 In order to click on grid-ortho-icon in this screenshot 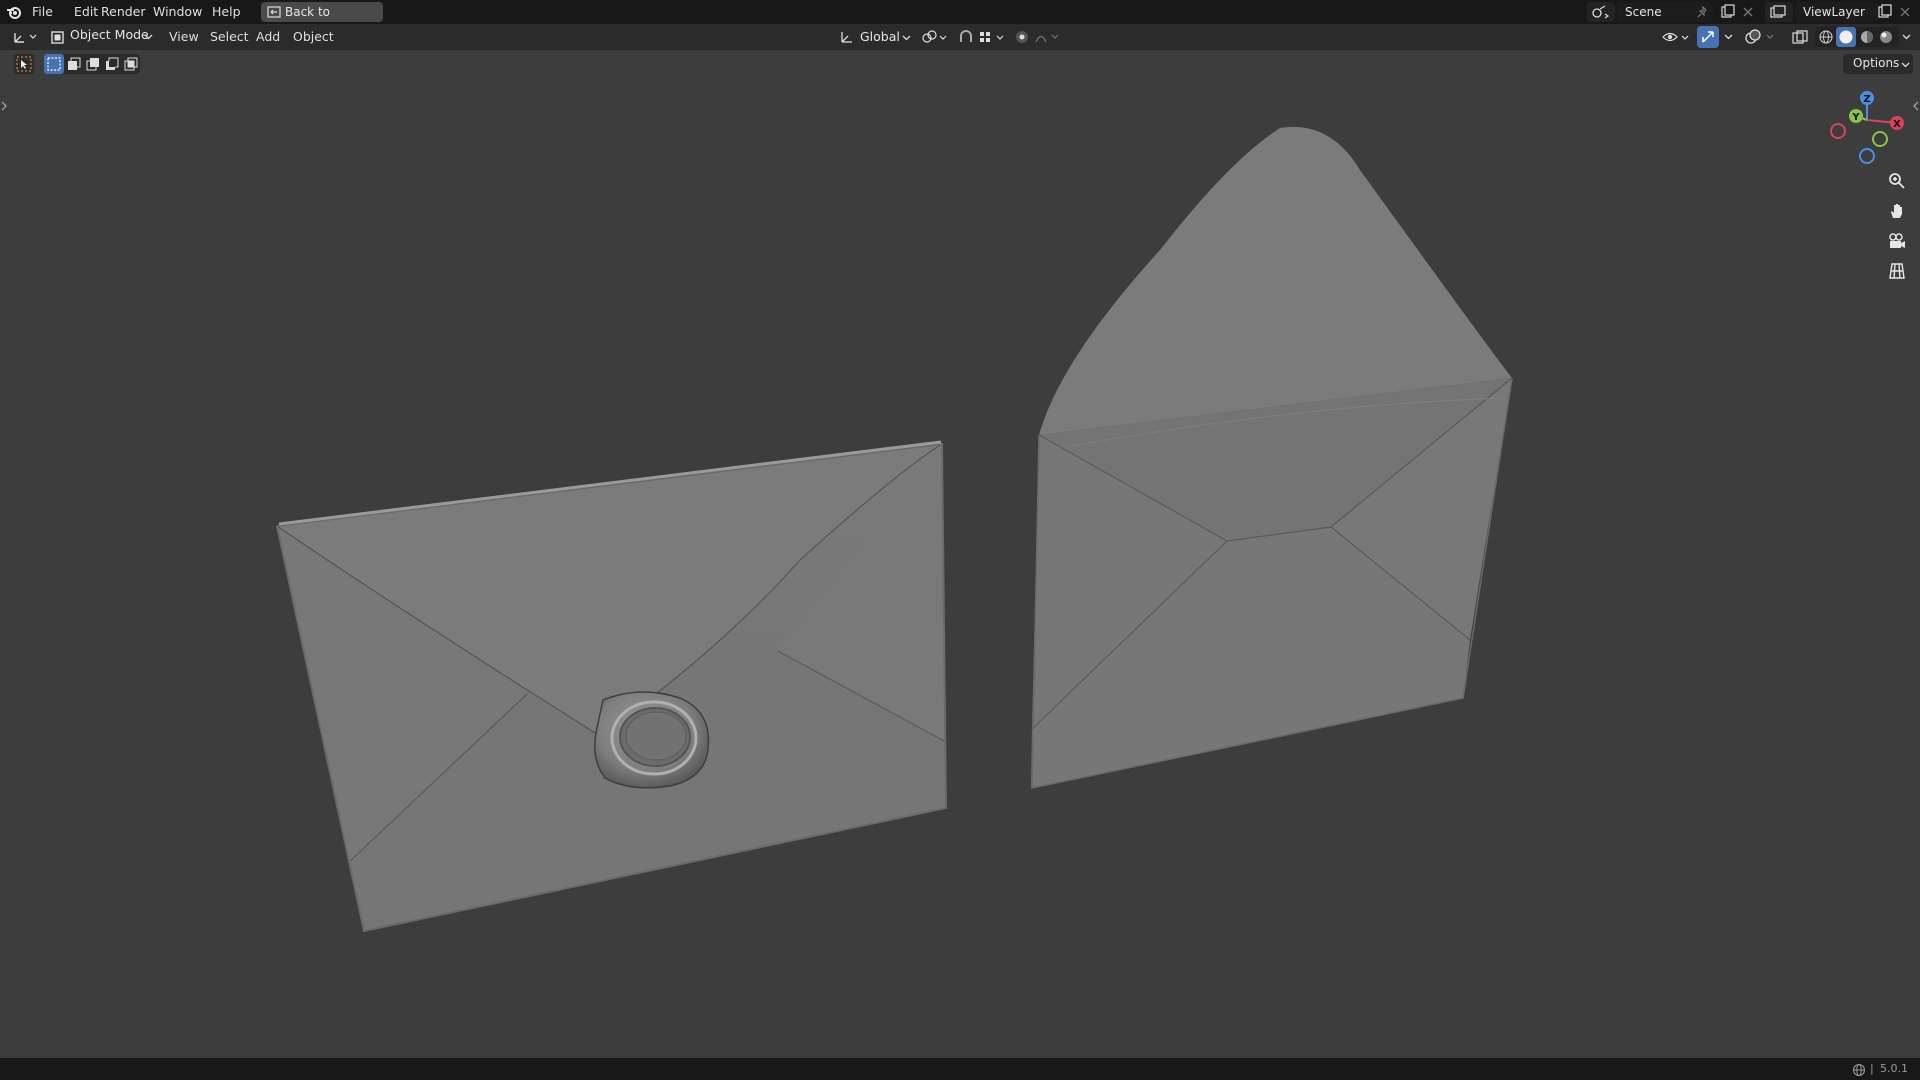, I will do `click(1897, 271)`.